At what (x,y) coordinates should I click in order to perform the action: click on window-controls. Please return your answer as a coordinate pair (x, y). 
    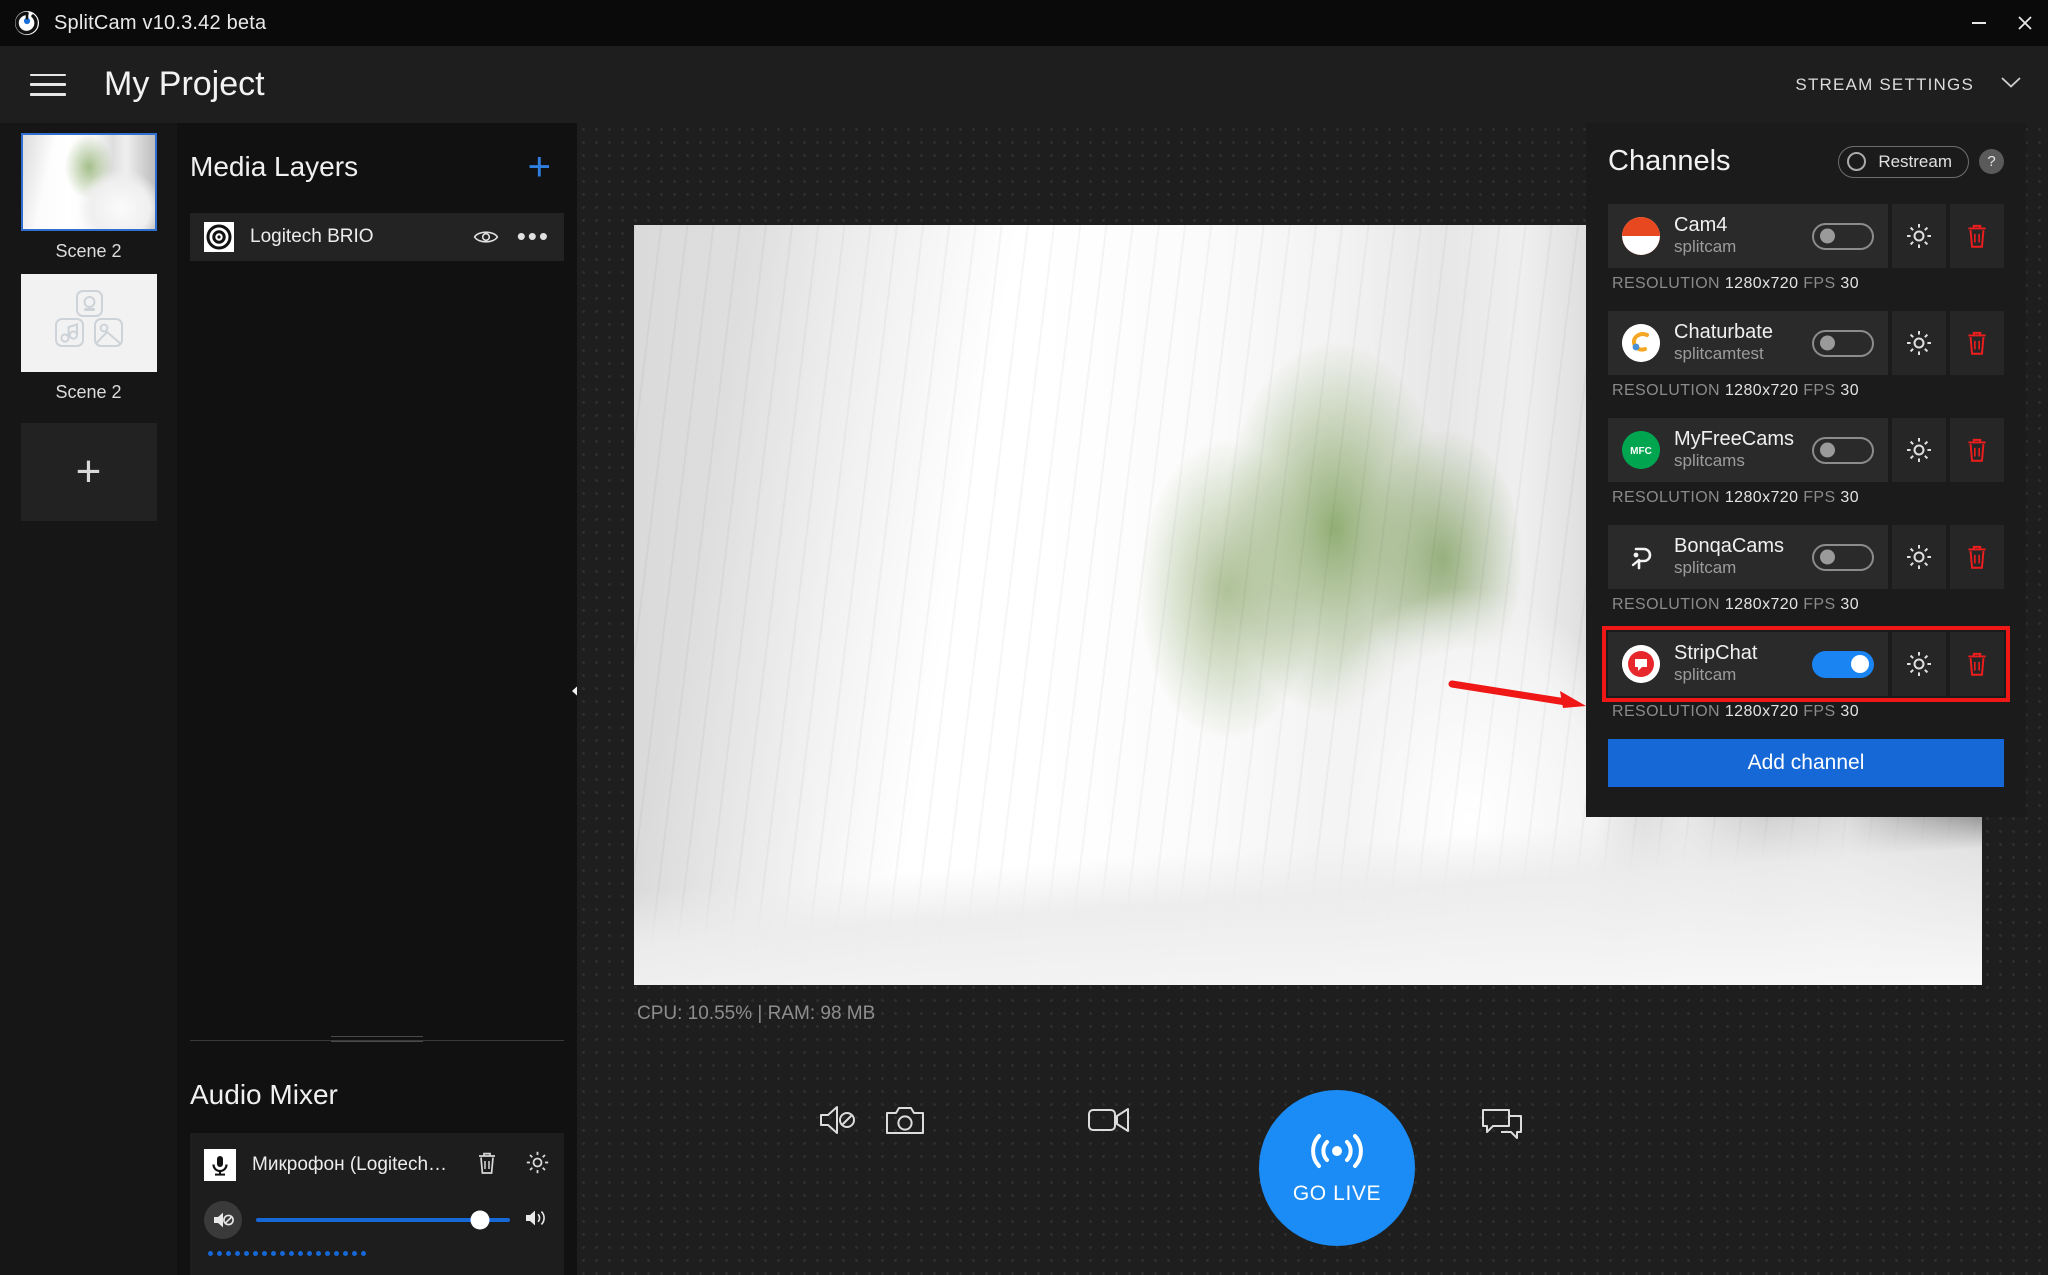
    Looking at the image, I should click on (2002, 23).